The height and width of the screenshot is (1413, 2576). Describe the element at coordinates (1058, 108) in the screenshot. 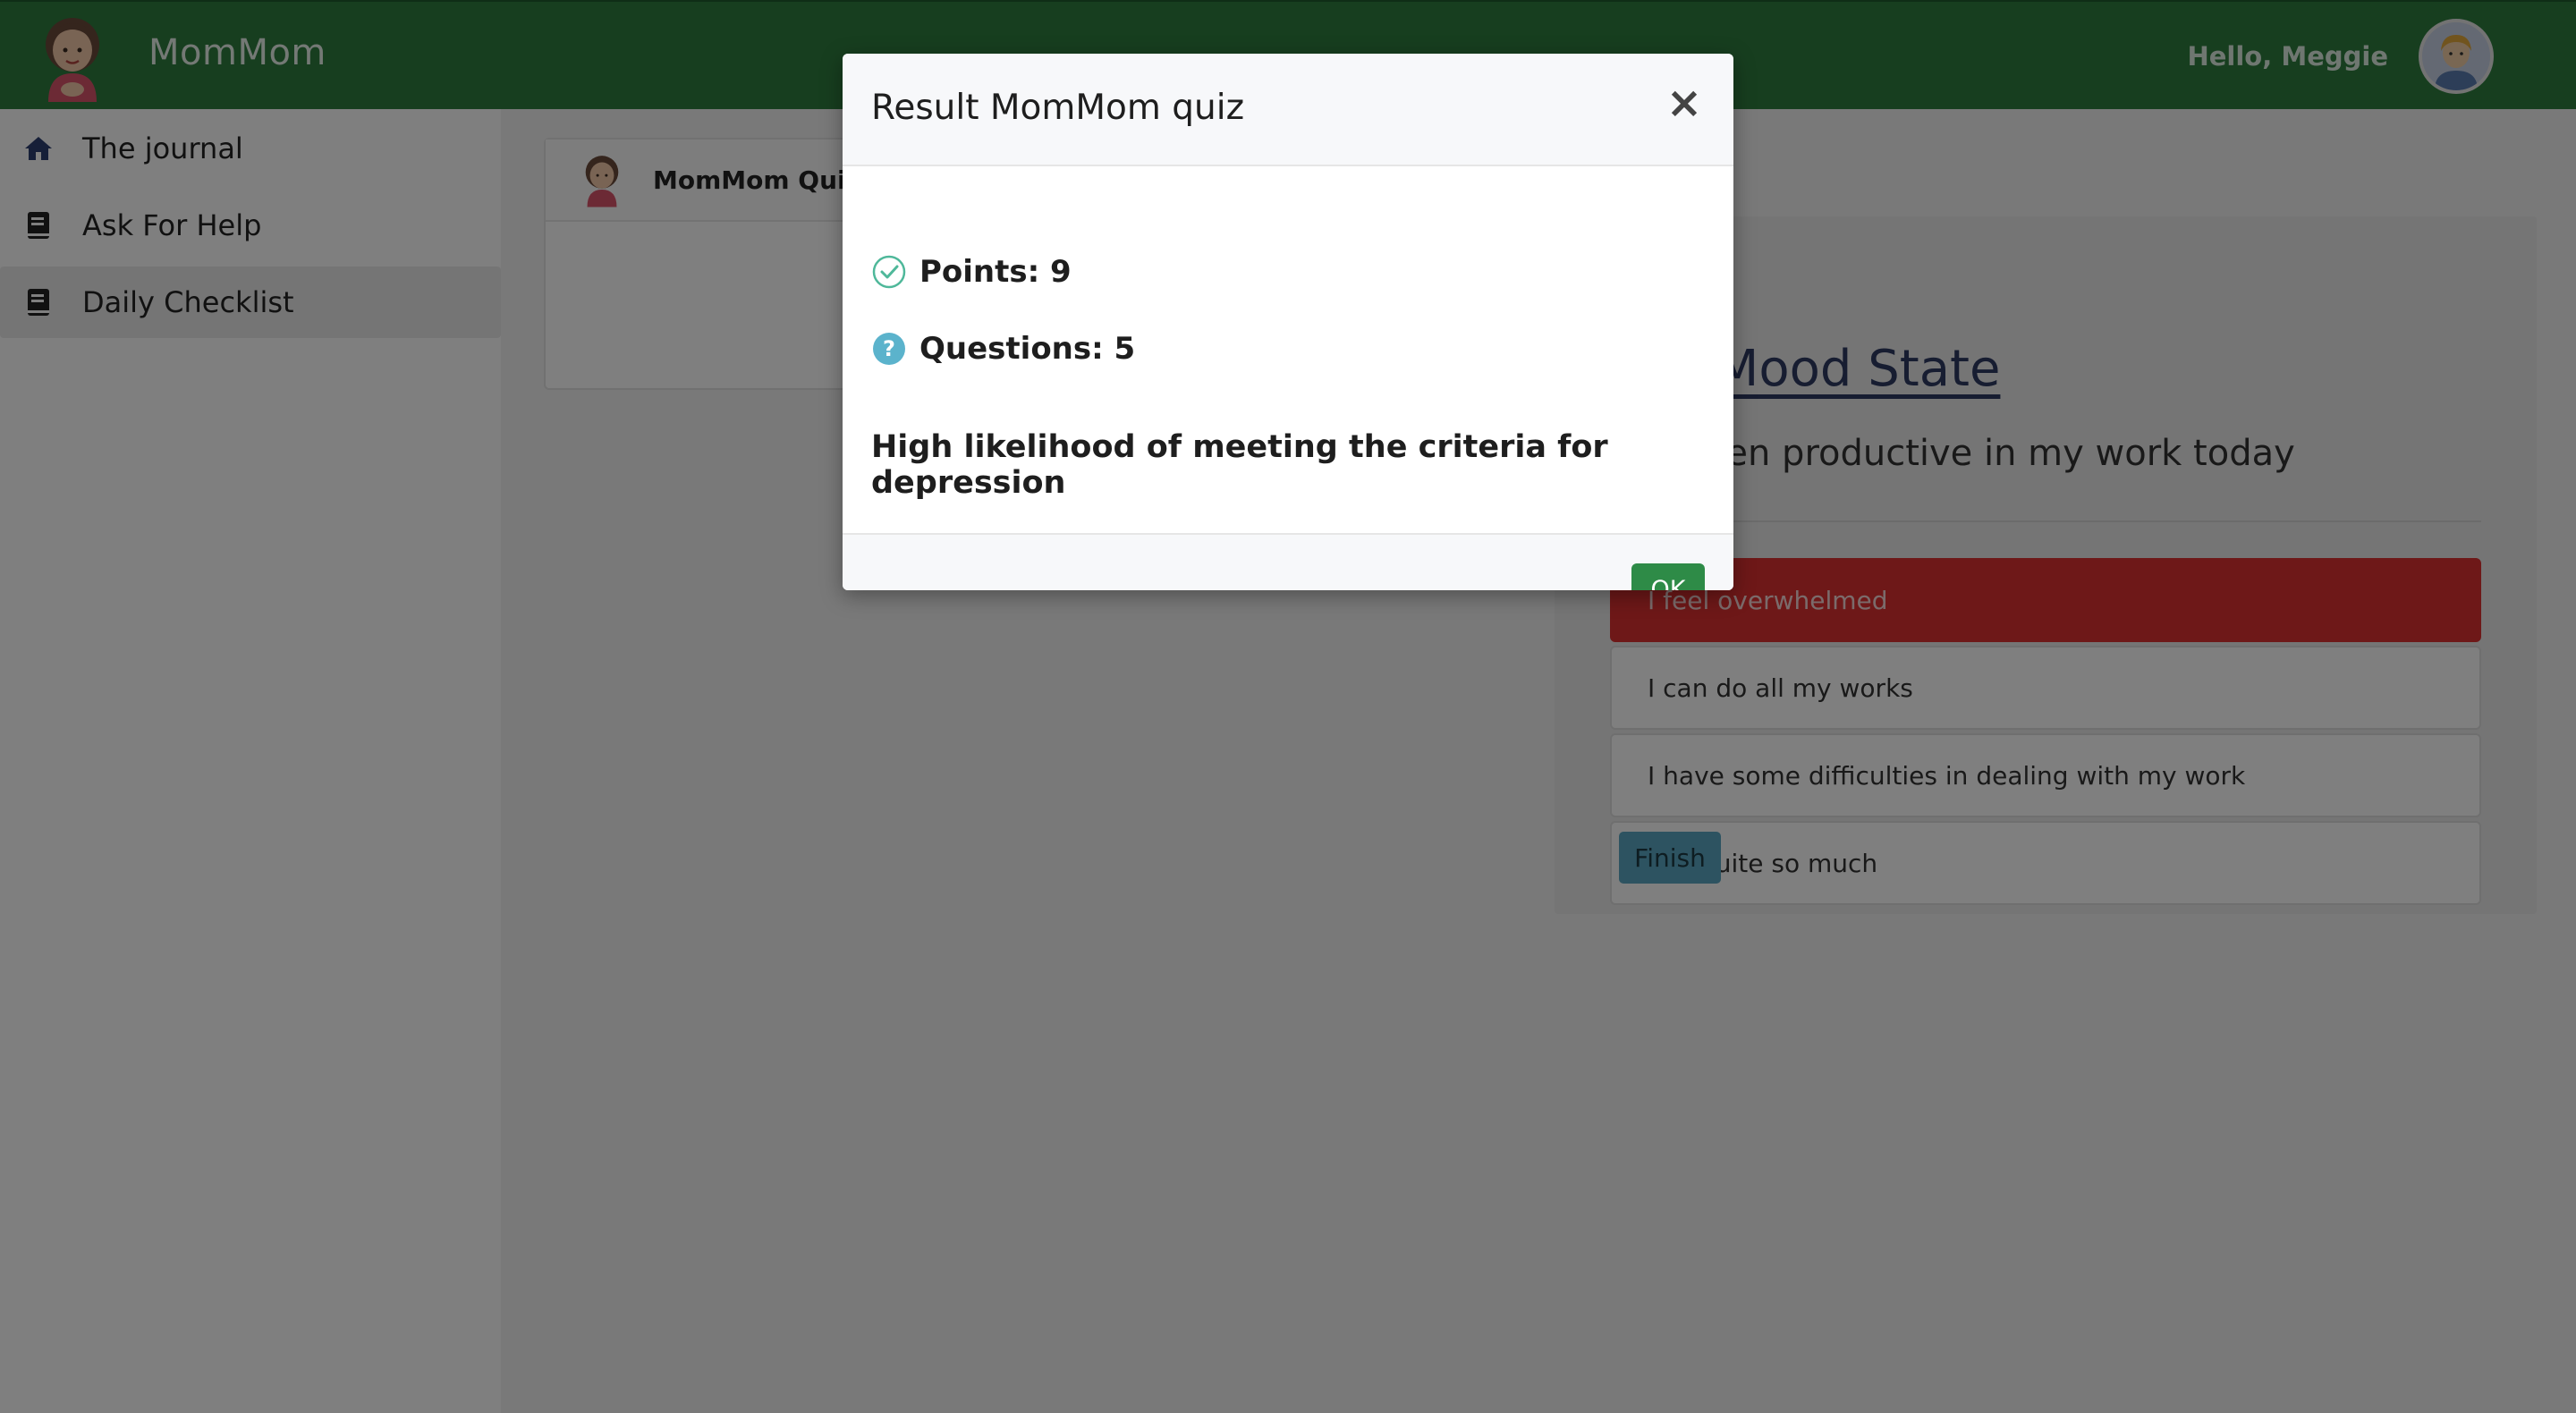

I see `modal-title: Result MomMom quiz` at that location.